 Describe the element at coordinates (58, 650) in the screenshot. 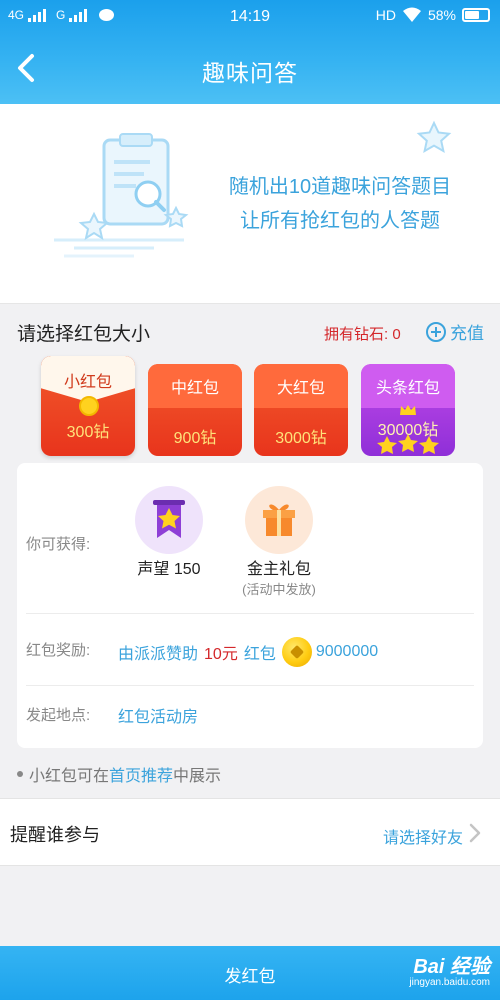

I see `bonus-label: 红包奖励:` at that location.